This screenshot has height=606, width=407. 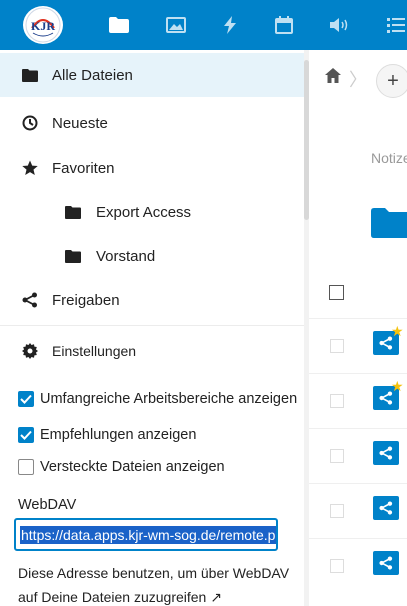 I want to click on option-label: Umfangreiche Arbeitsbereiche anzeigen, so click(x=169, y=399).